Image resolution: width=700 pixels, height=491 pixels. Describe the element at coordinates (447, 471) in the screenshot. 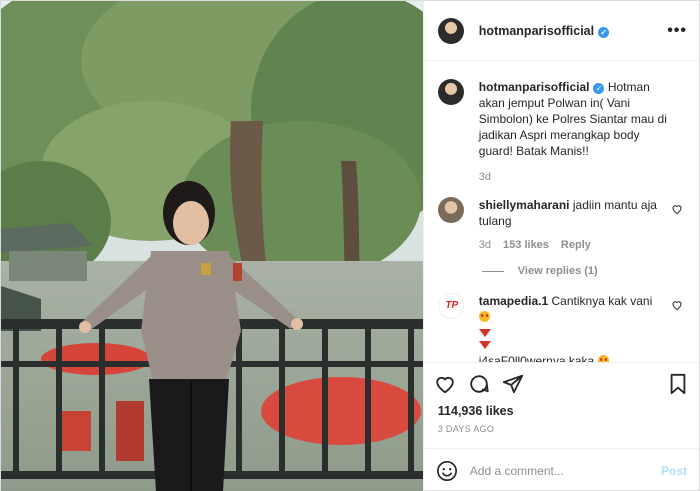

I see `emoji-icon` at that location.